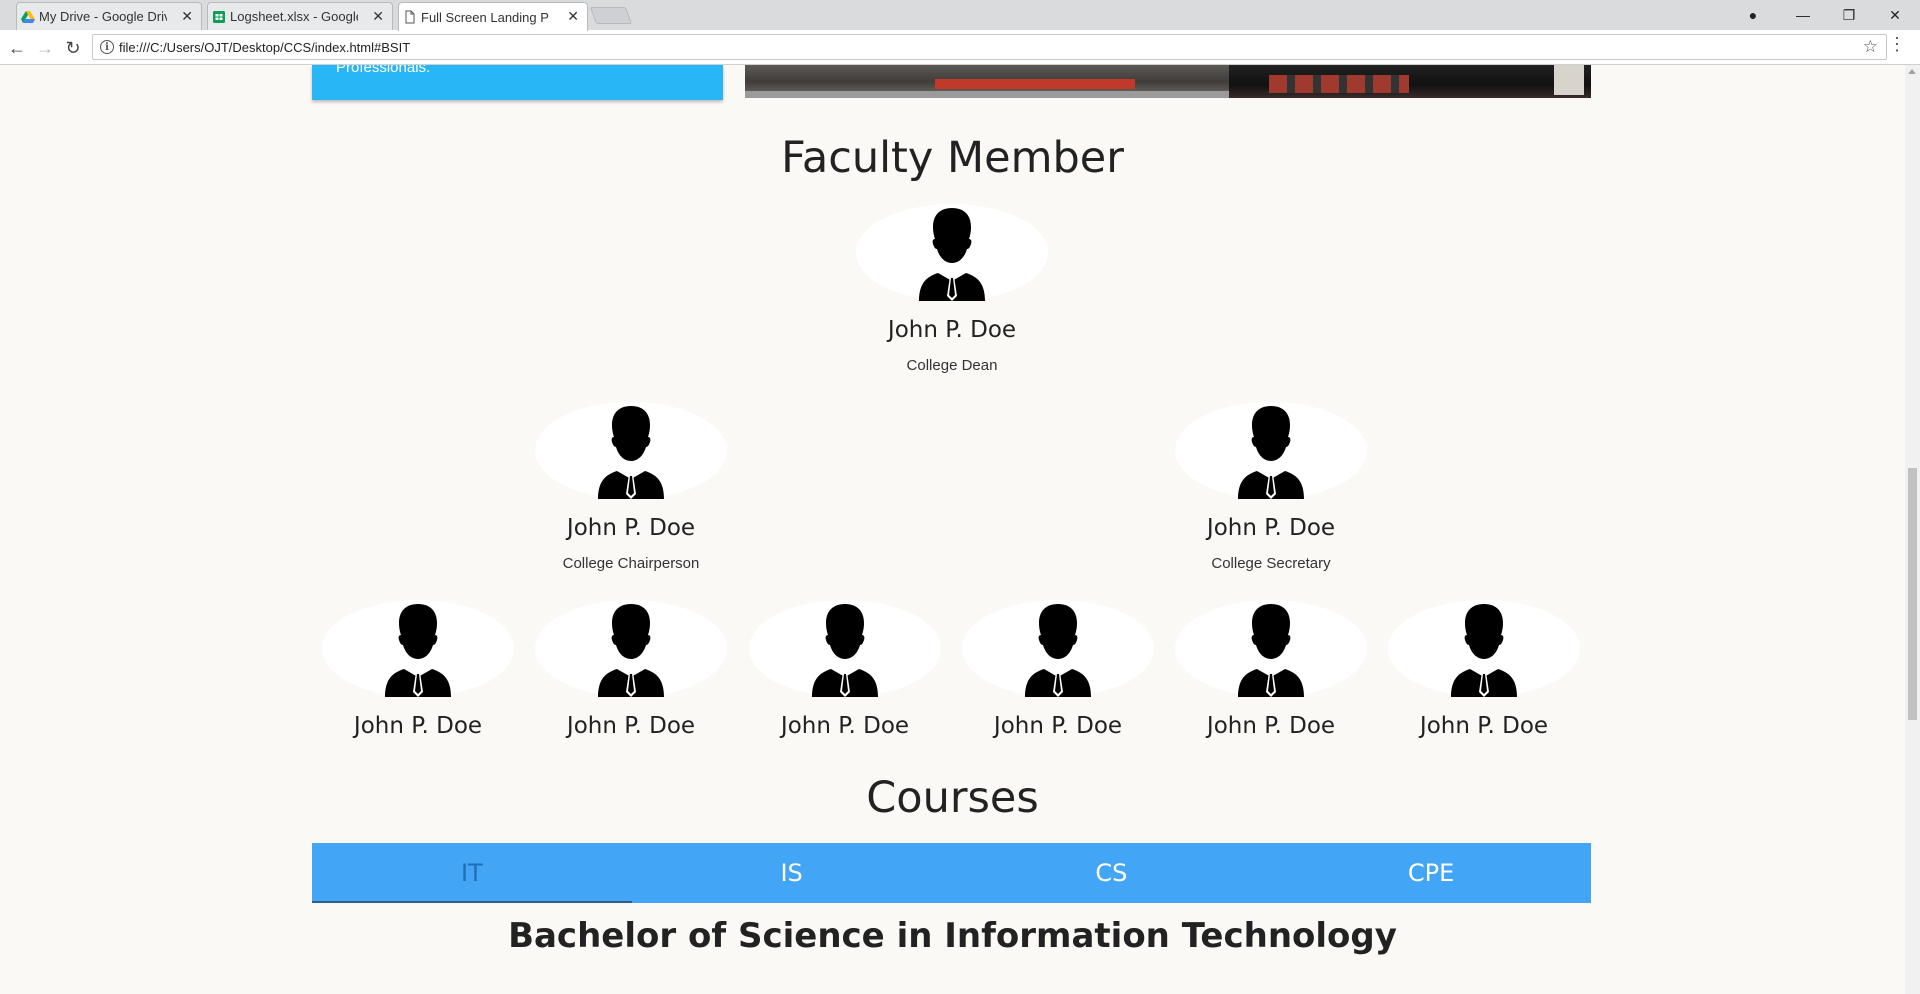 The width and height of the screenshot is (1920, 994). What do you see at coordinates (485, 17) in the screenshot?
I see `tab-label: Full Screen Landing Page` at bounding box center [485, 17].